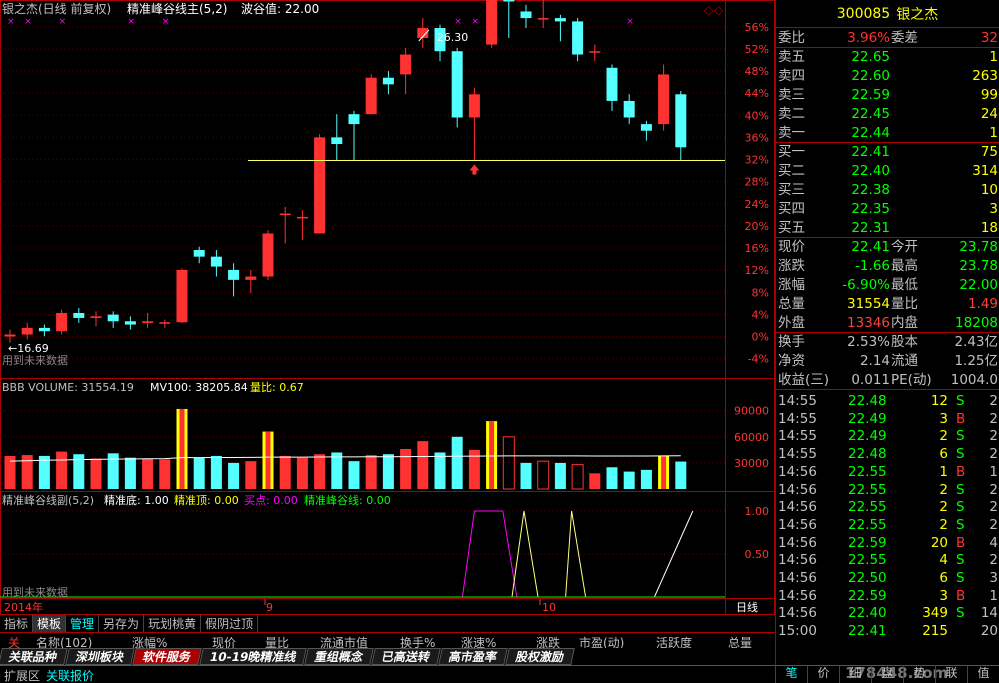 This screenshot has height=683, width=999. What do you see at coordinates (760, 292) in the screenshot?
I see `y-tick-label: 8%` at bounding box center [760, 292].